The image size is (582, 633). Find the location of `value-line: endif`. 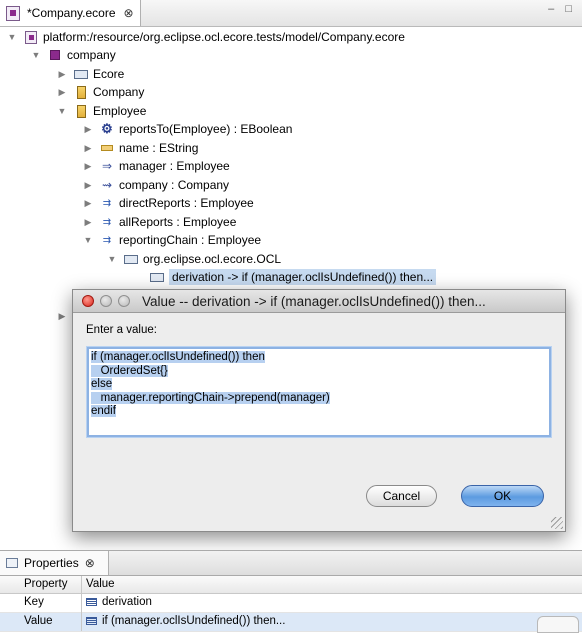

value-line: endif is located at coordinates (103, 411).